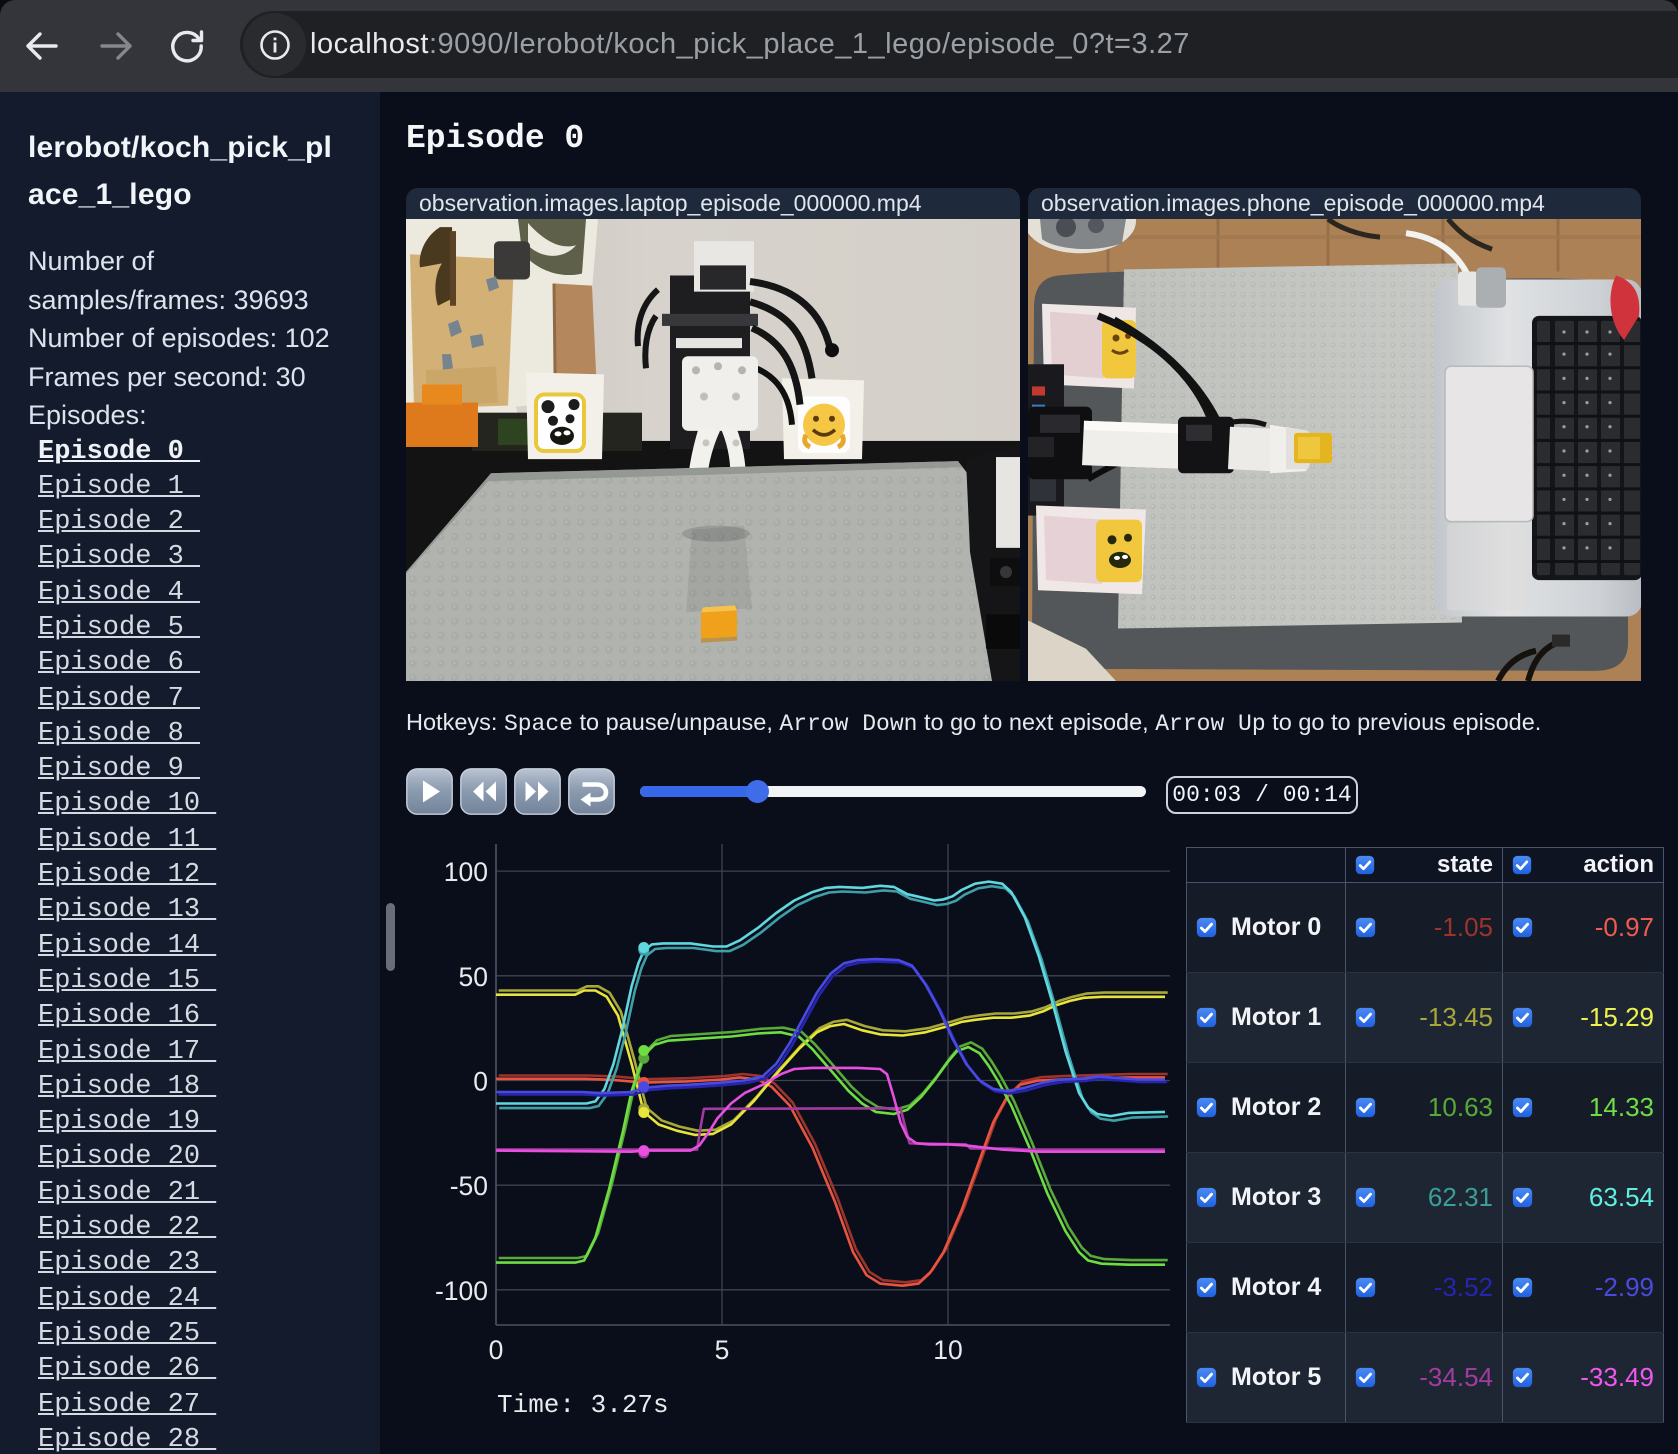 The width and height of the screenshot is (1678, 1454). What do you see at coordinates (722, 1350) in the screenshot?
I see `svg-text: 5` at bounding box center [722, 1350].